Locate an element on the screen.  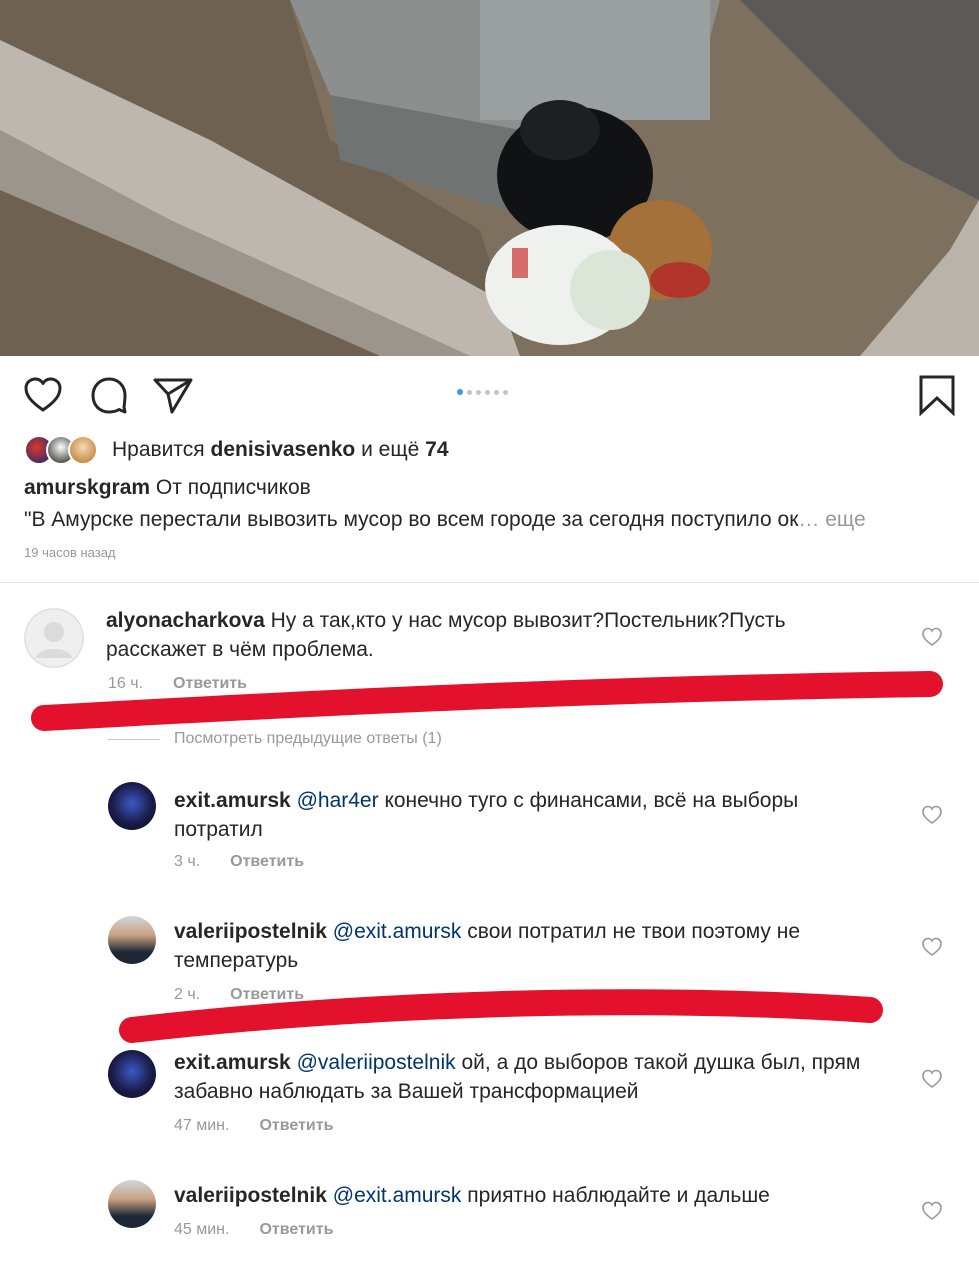
comment-meta: 2 ч. Ответить is located at coordinates (239, 995).